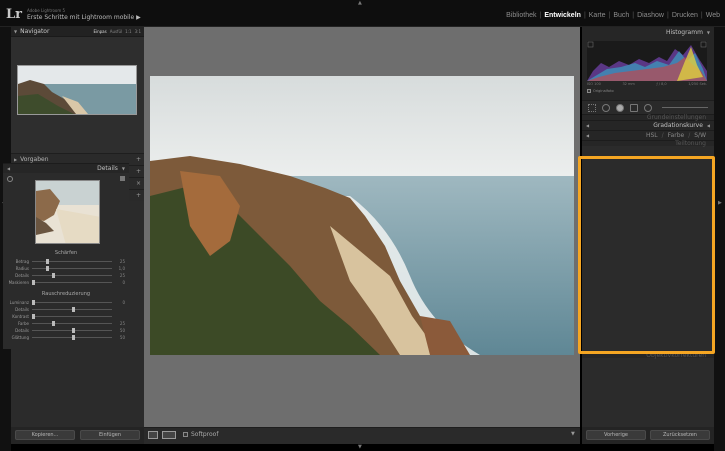 This screenshot has height=451, width=725. Describe the element at coordinates (648, 125) in the screenshot. I see `tone-curve-header: ◀ Gradationskurve ◀` at that location.